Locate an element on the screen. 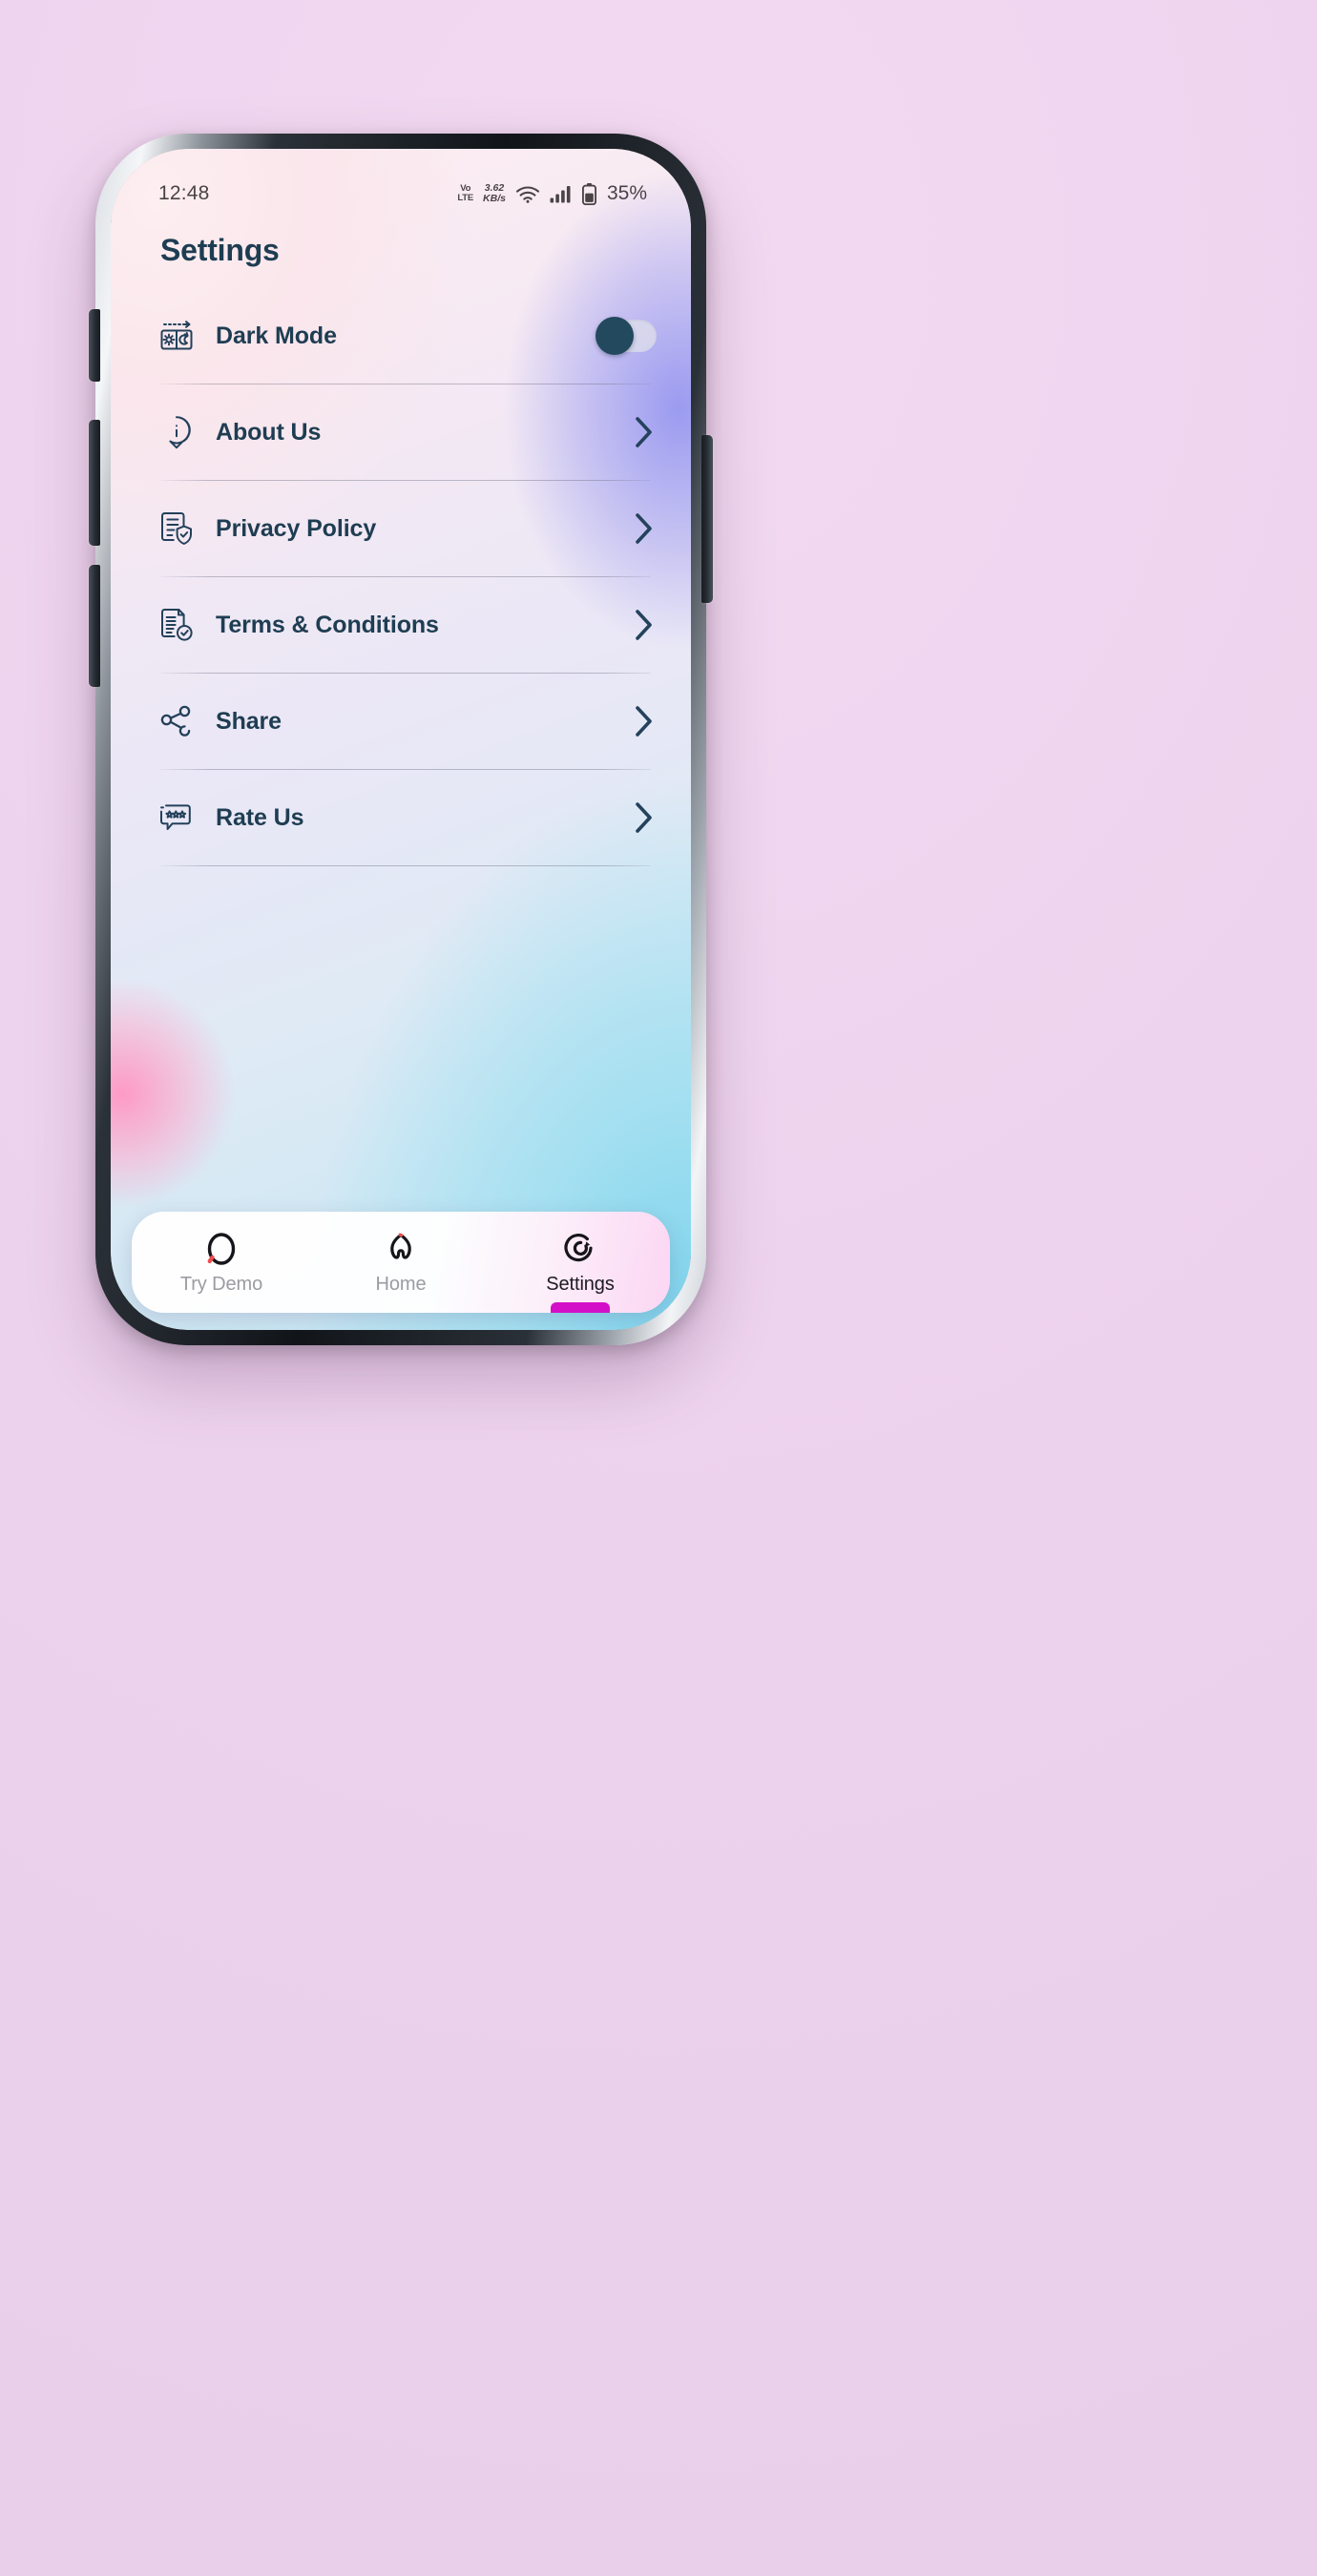  status-indicators: Vo LTE 3.62 KB/s 35% is located at coordinates (552, 193).